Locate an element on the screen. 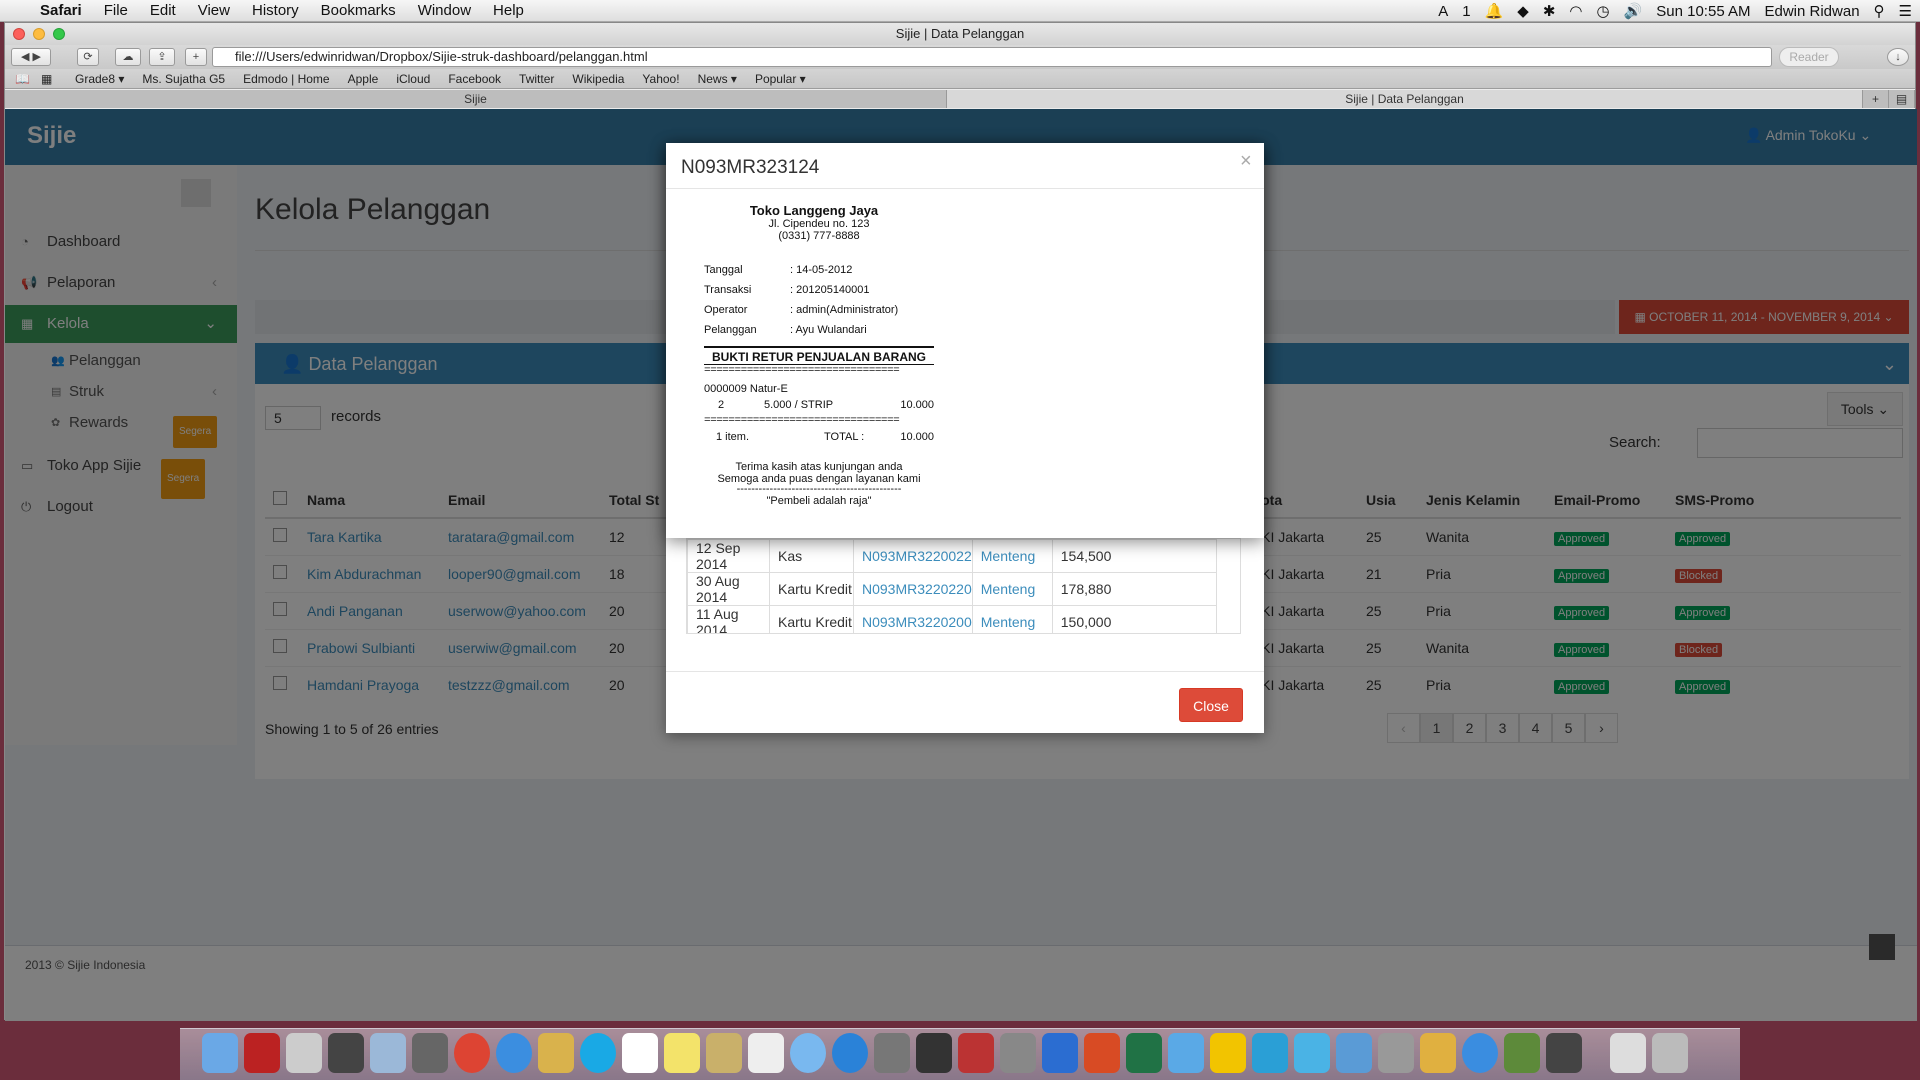 Image resolution: width=1920 pixels, height=1080 pixels. safari-icon is located at coordinates (514, 1053).